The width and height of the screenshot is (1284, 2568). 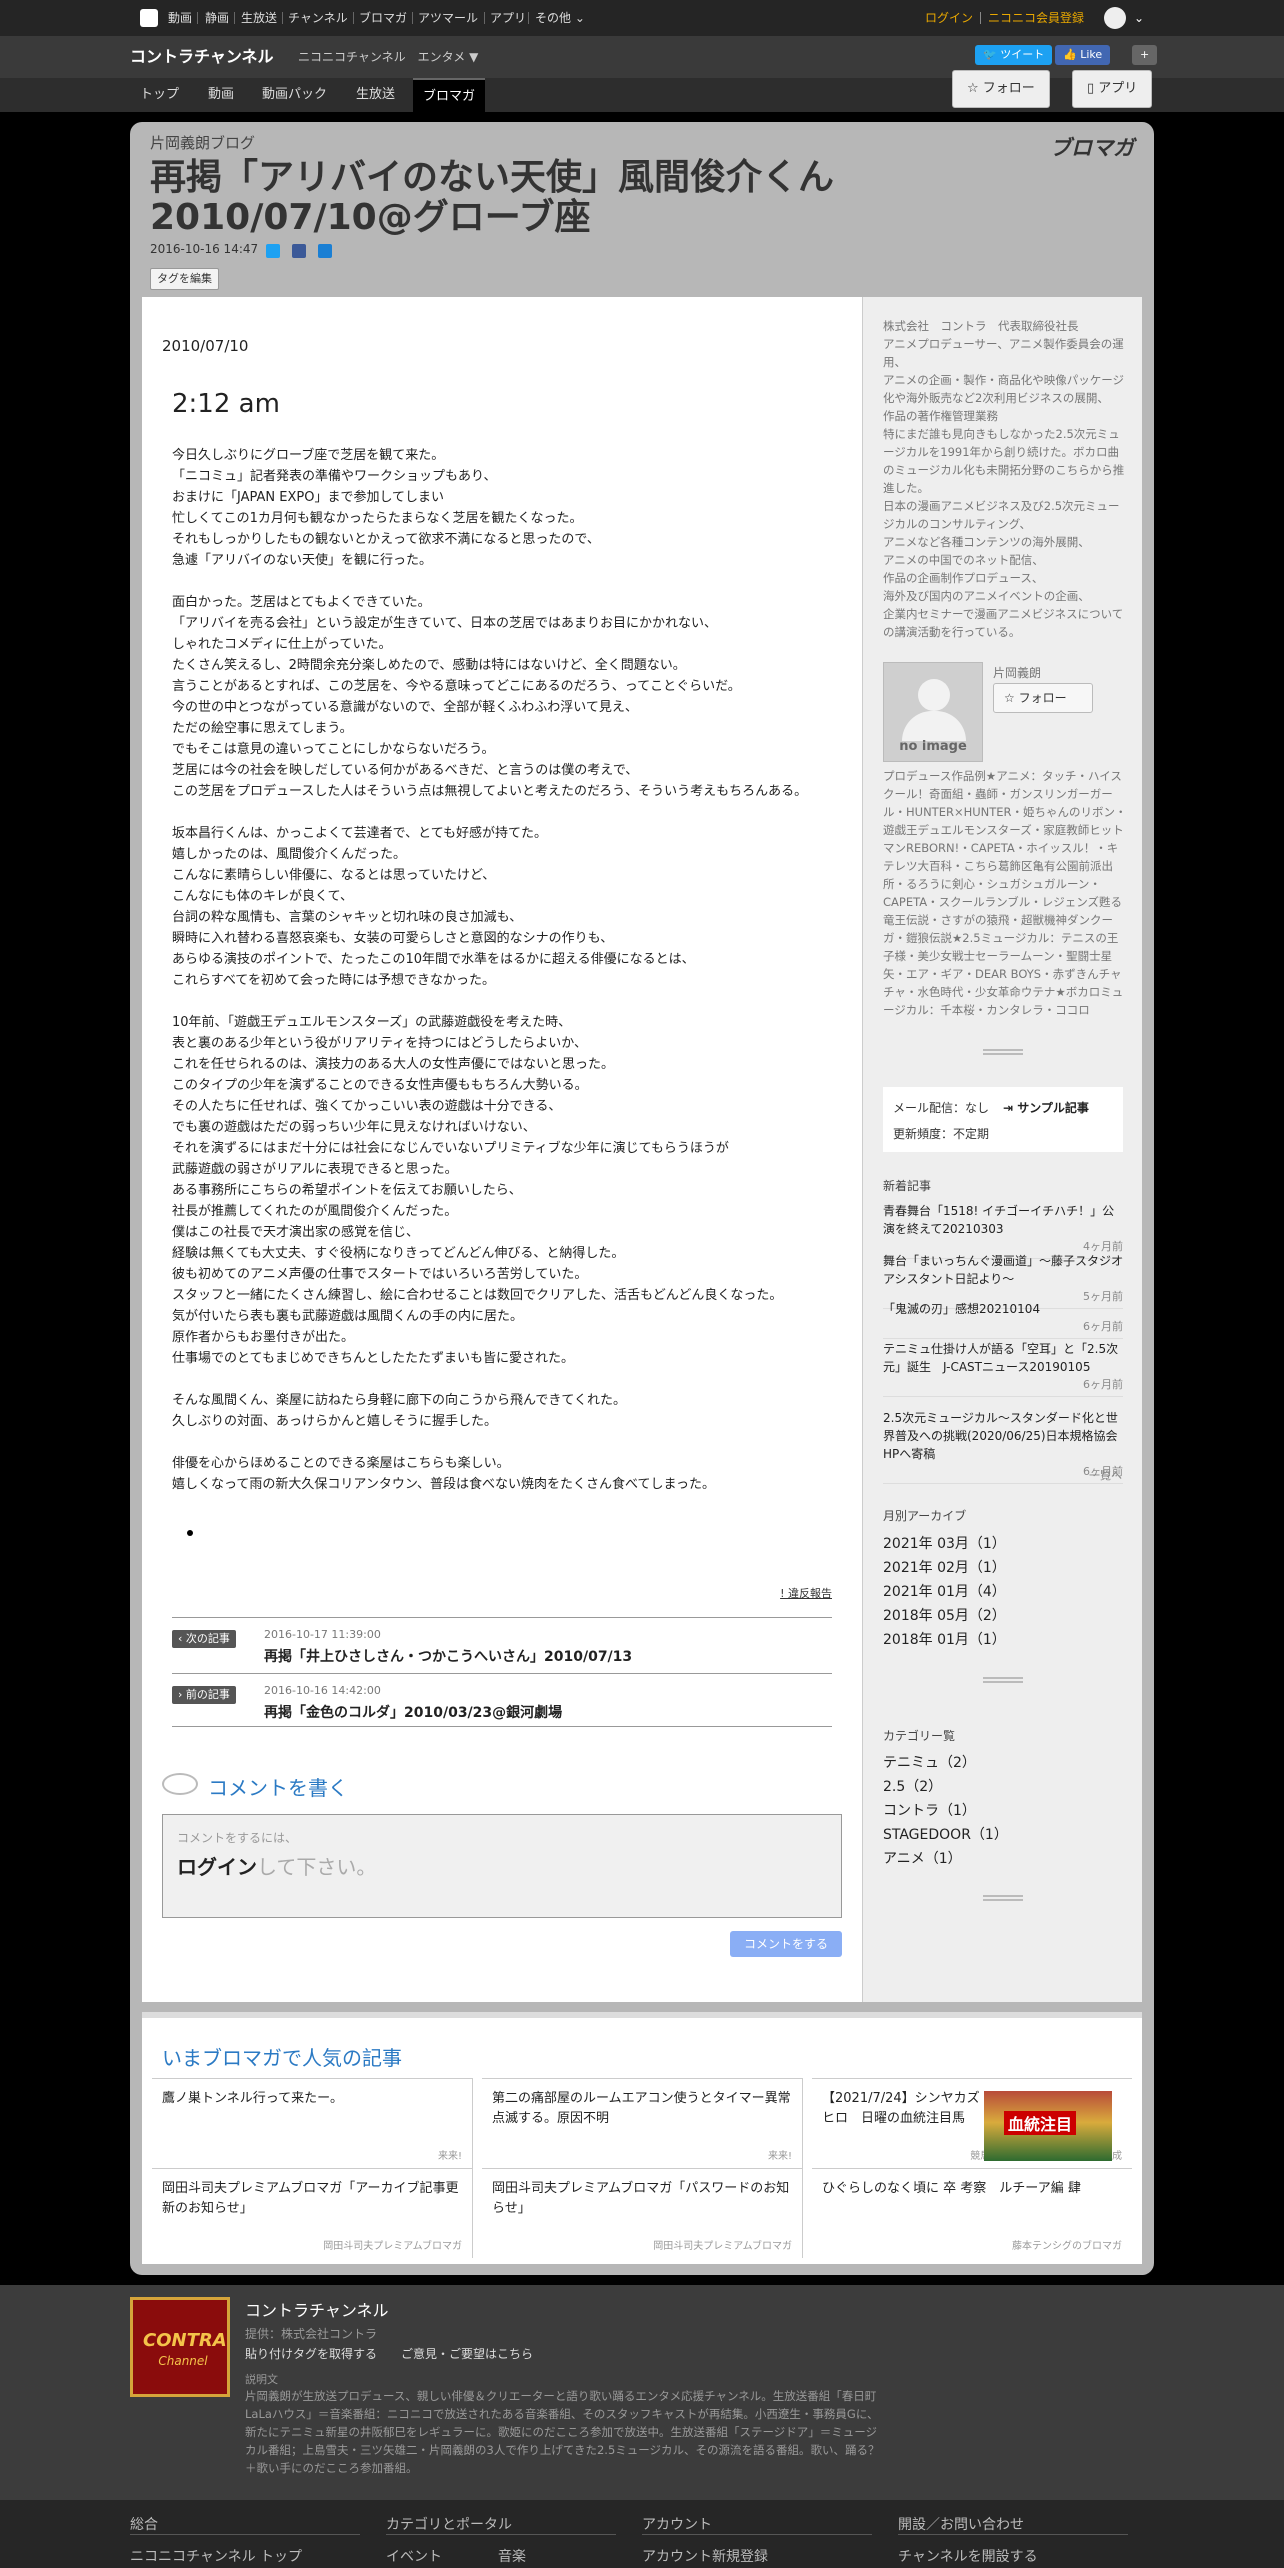 What do you see at coordinates (448, 18) in the screenshot?
I see `gnav-atsumaru: アツマール` at bounding box center [448, 18].